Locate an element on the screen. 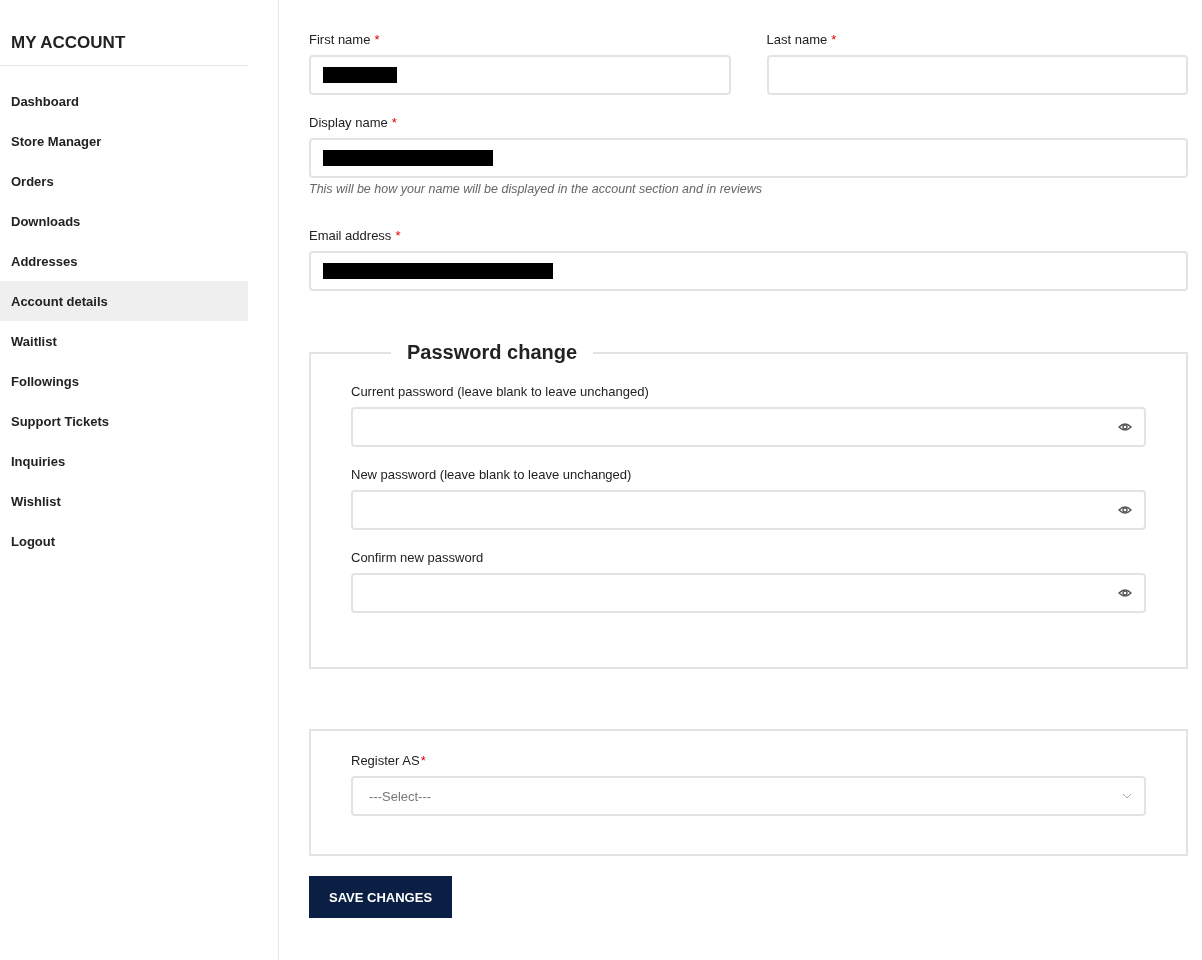 This screenshot has height=960, width=1202. field-label: Last name * is located at coordinates (802, 39).